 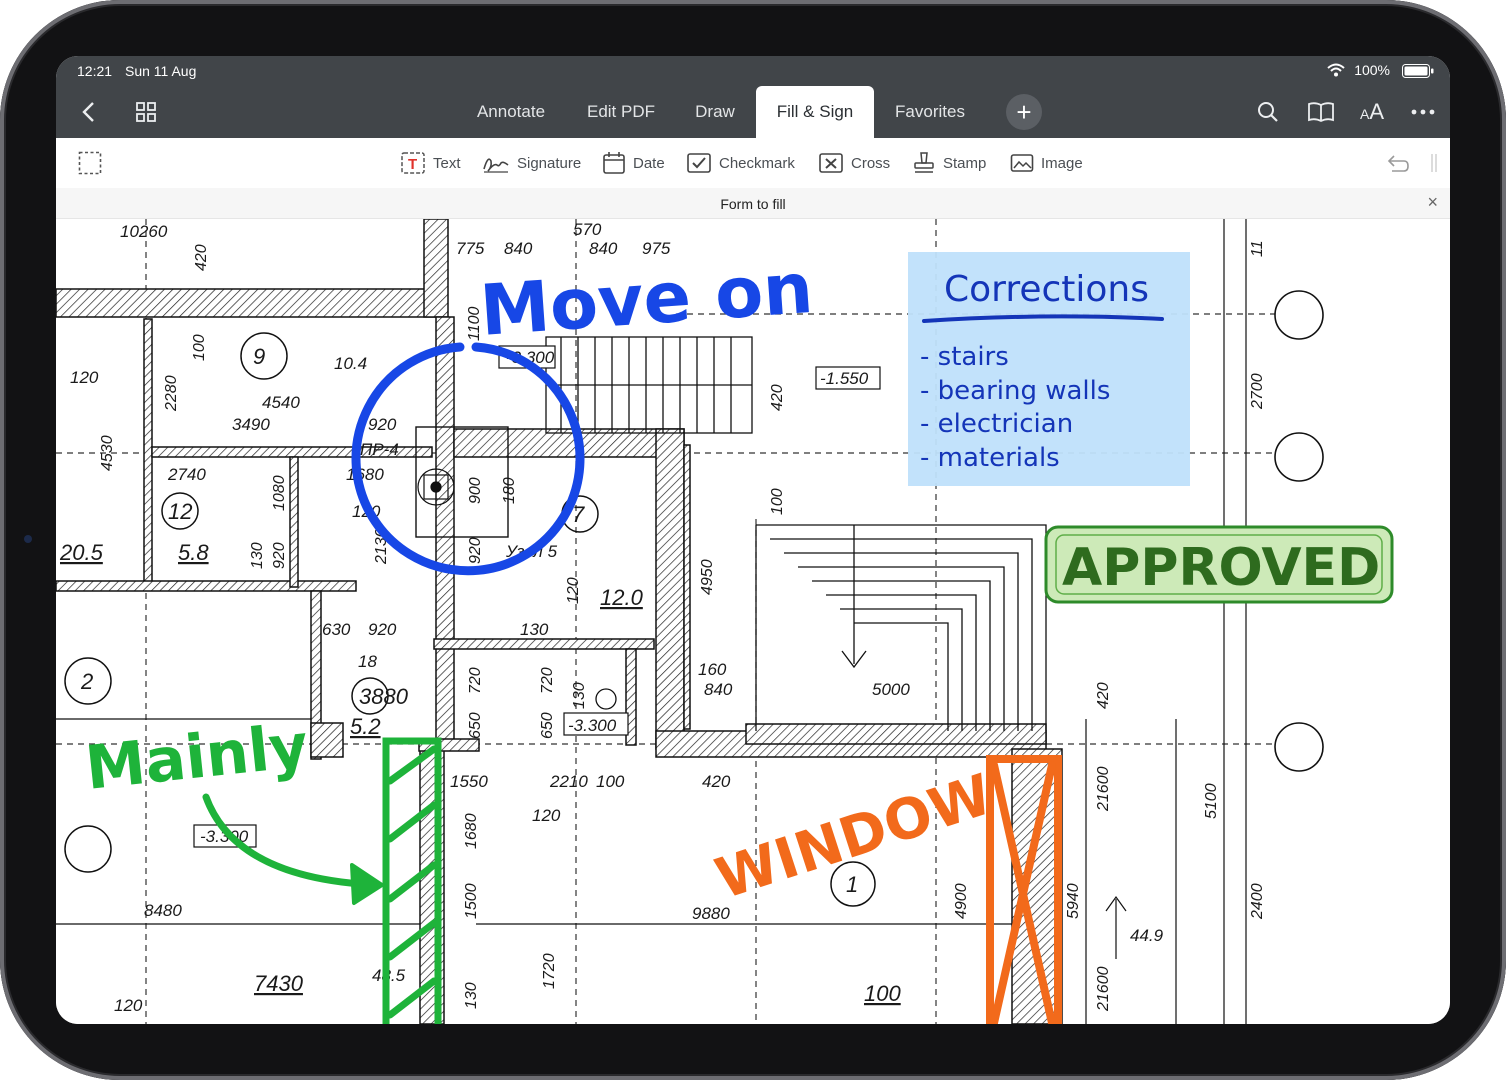 What do you see at coordinates (379, 449) in the screenshot?
I see `svg-text: ПР-4` at bounding box center [379, 449].